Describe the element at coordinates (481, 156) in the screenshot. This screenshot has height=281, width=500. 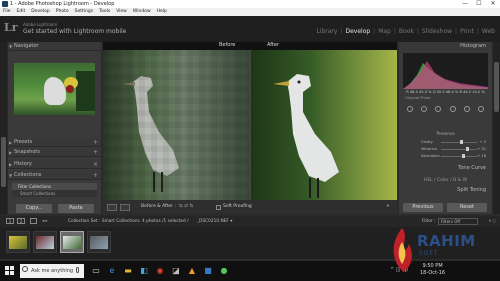
I see `saturation-value: + 16` at that location.